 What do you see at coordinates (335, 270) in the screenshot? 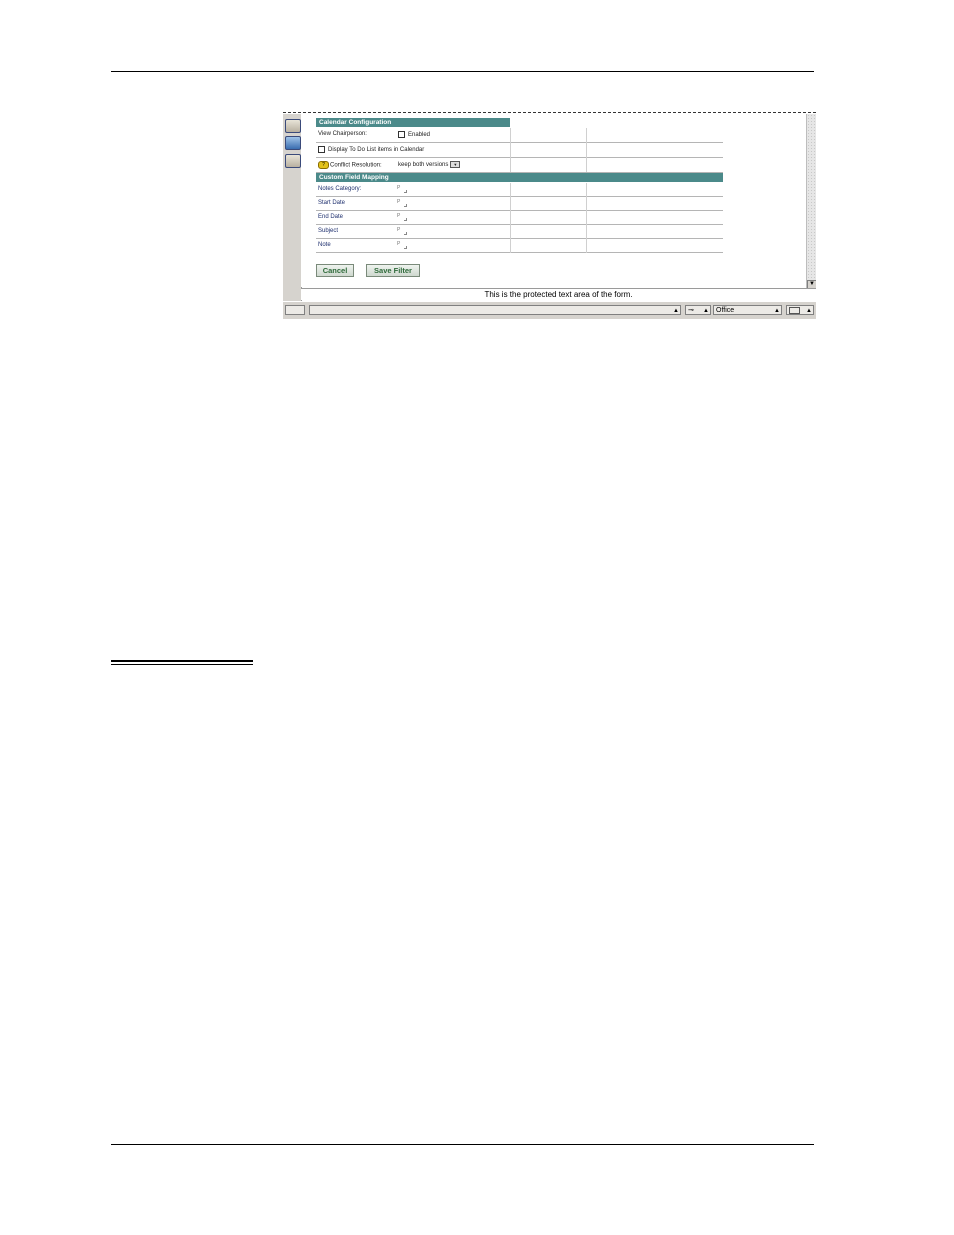
I see `cancel-button: Cancel` at bounding box center [335, 270].